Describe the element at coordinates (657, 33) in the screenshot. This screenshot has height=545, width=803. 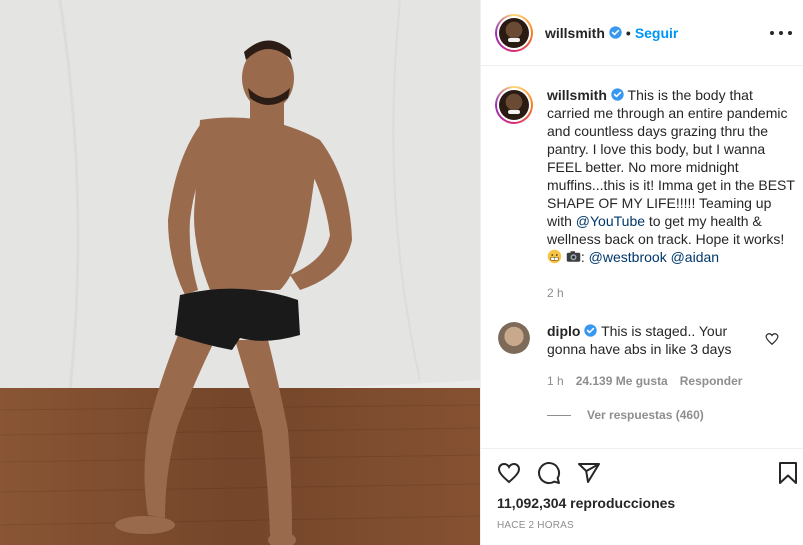
I see `follow-button: Seguir` at that location.